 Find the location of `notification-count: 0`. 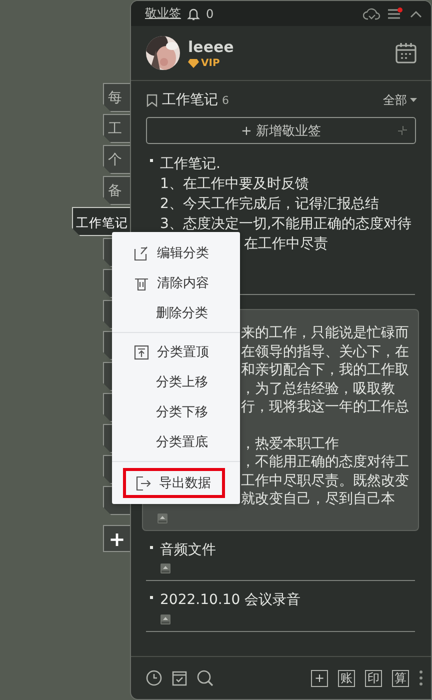

notification-count: 0 is located at coordinates (210, 13).